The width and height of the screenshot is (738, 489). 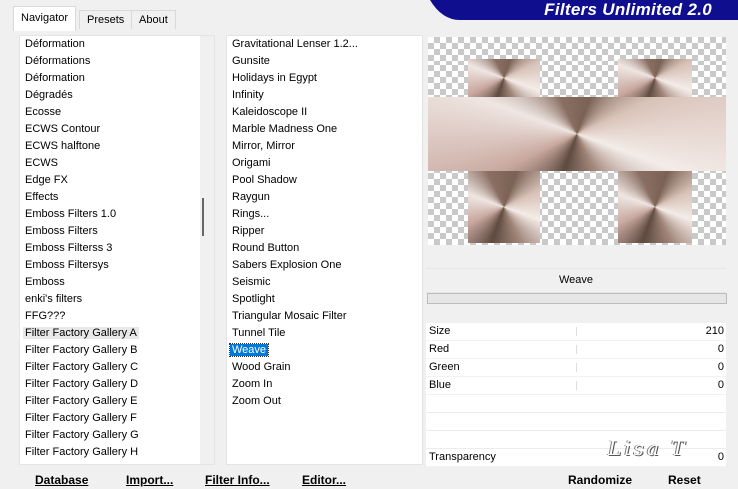 What do you see at coordinates (444, 367) in the screenshot?
I see `param-green-label: Green` at bounding box center [444, 367].